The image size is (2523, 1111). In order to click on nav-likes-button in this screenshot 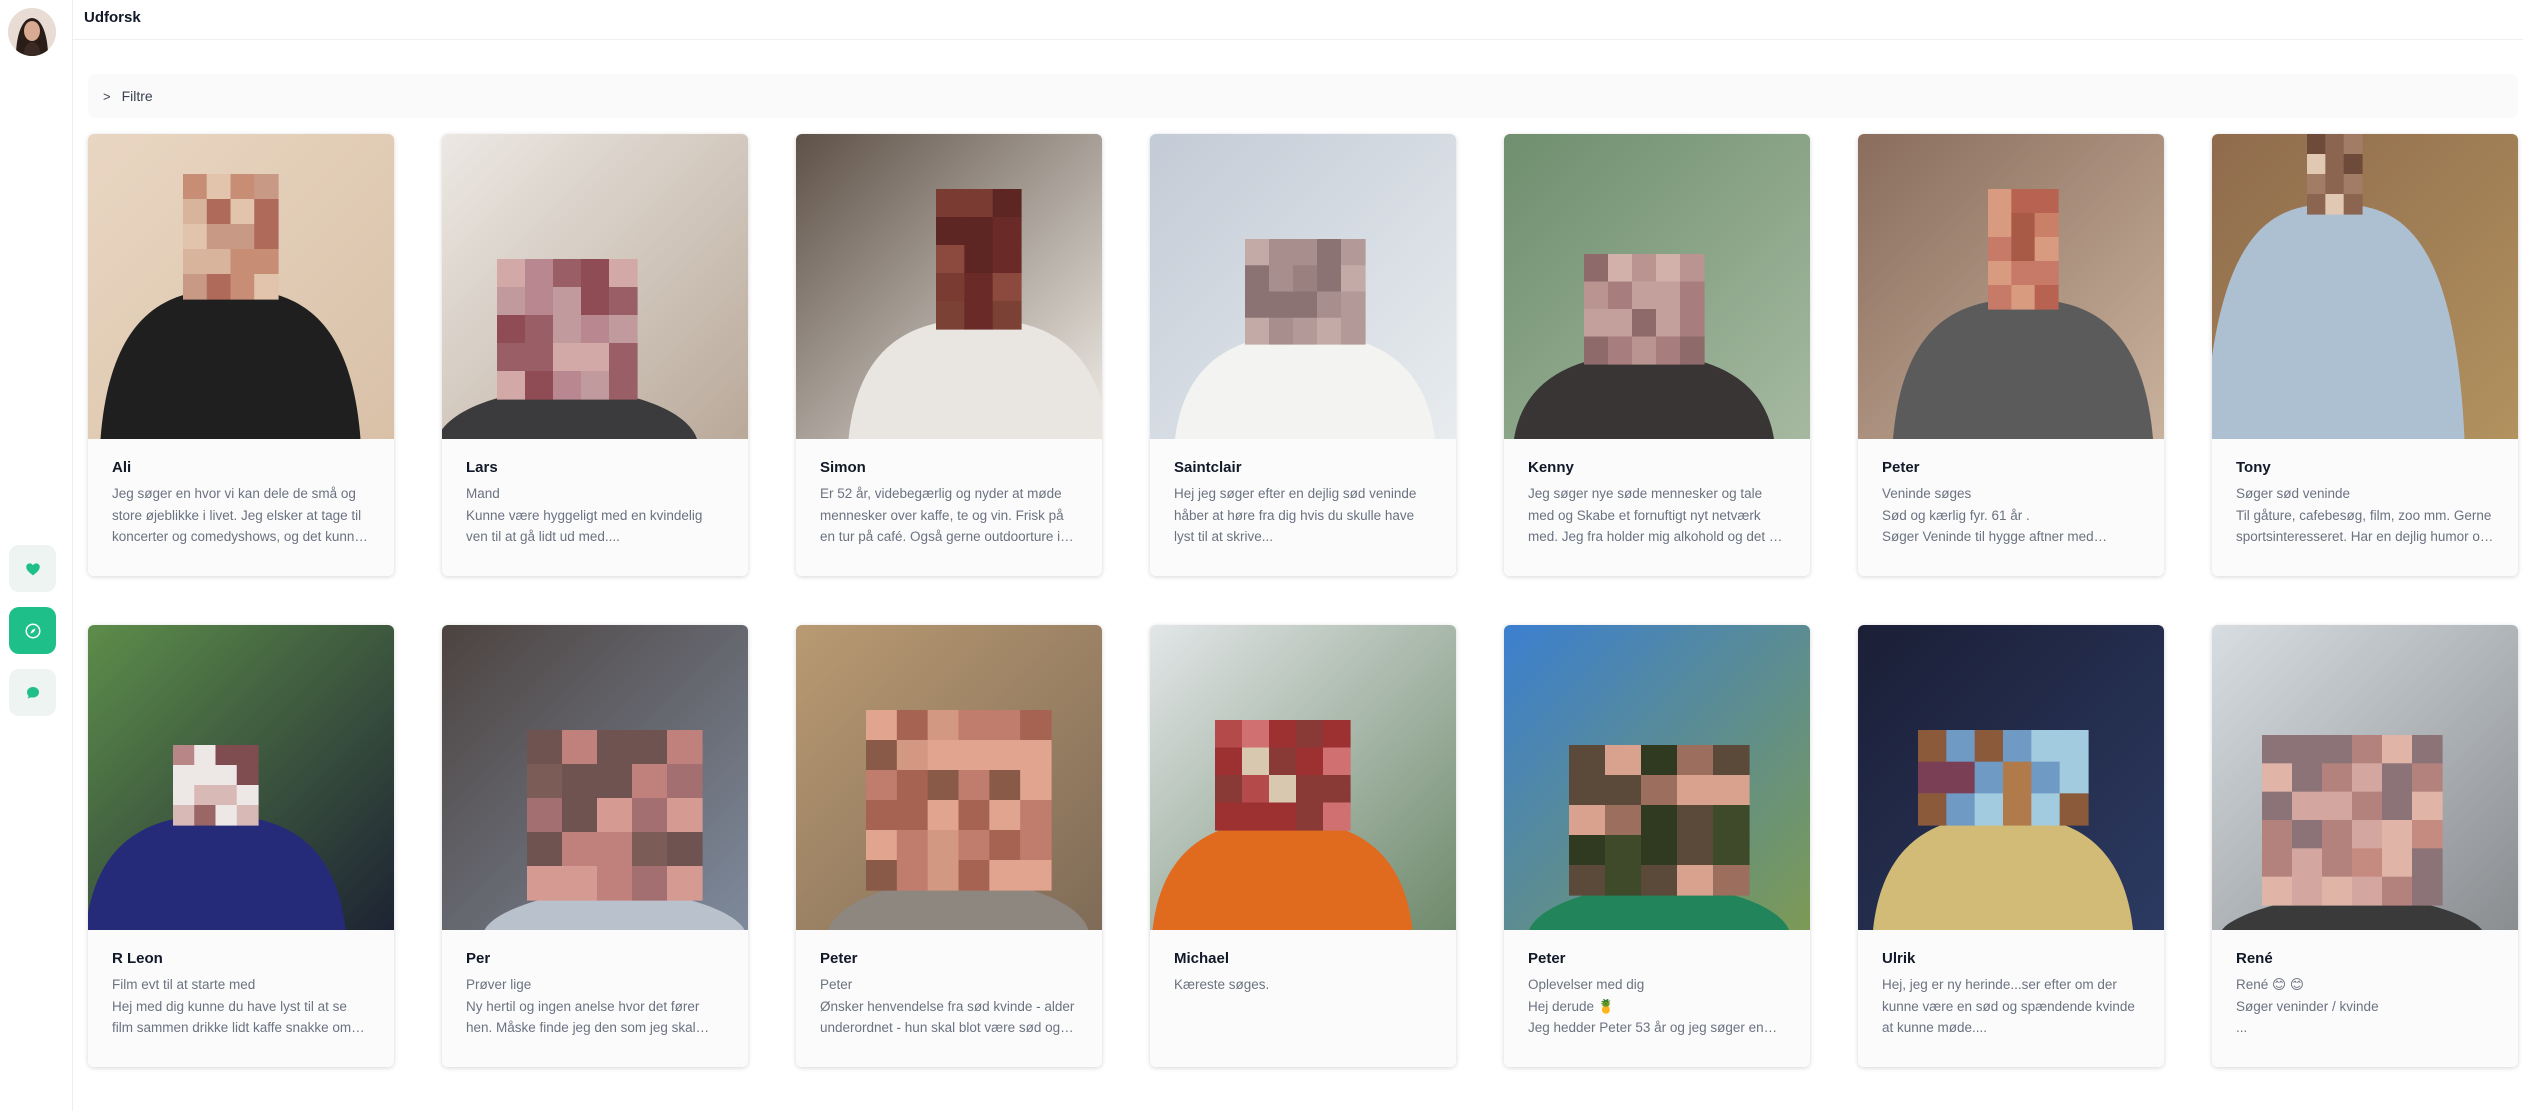, I will do `click(32, 568)`.